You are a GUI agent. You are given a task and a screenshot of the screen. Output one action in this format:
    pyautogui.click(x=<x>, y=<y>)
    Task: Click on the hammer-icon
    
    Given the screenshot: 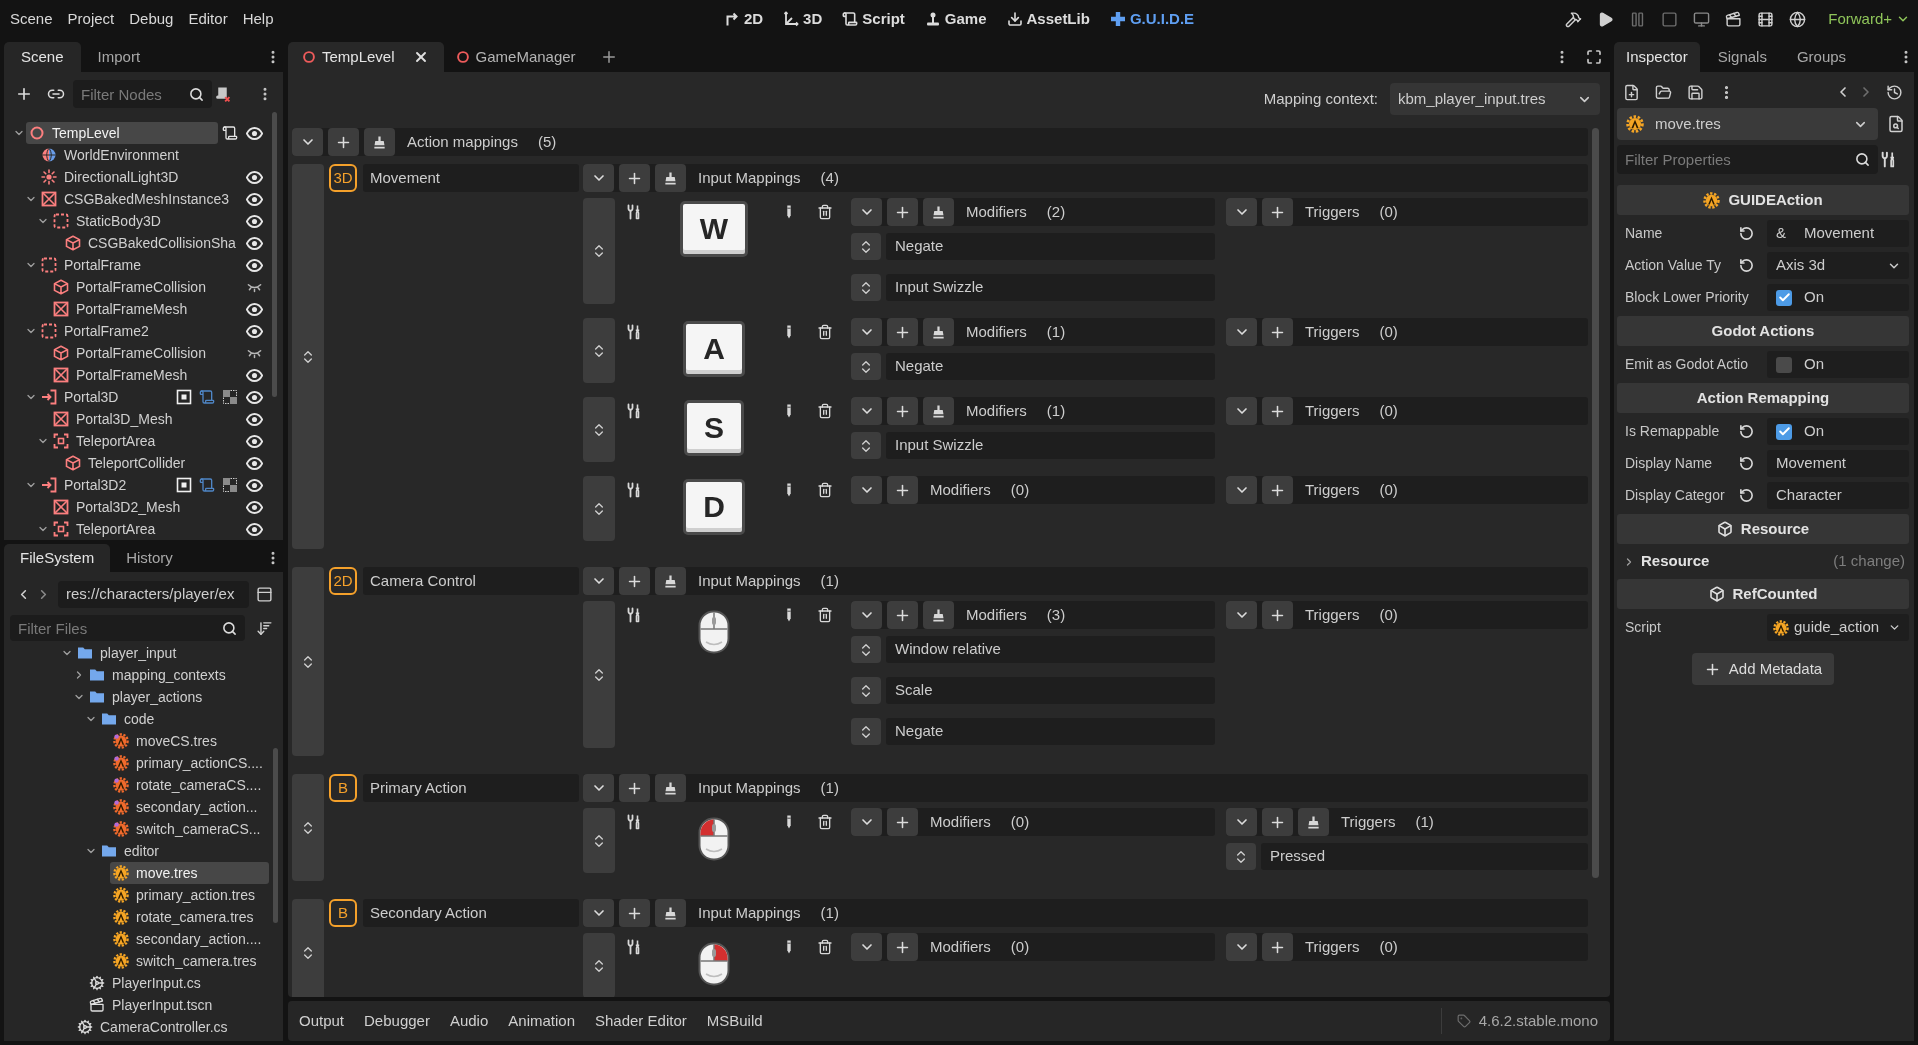 What is the action you would take?
    pyautogui.click(x=1574, y=19)
    